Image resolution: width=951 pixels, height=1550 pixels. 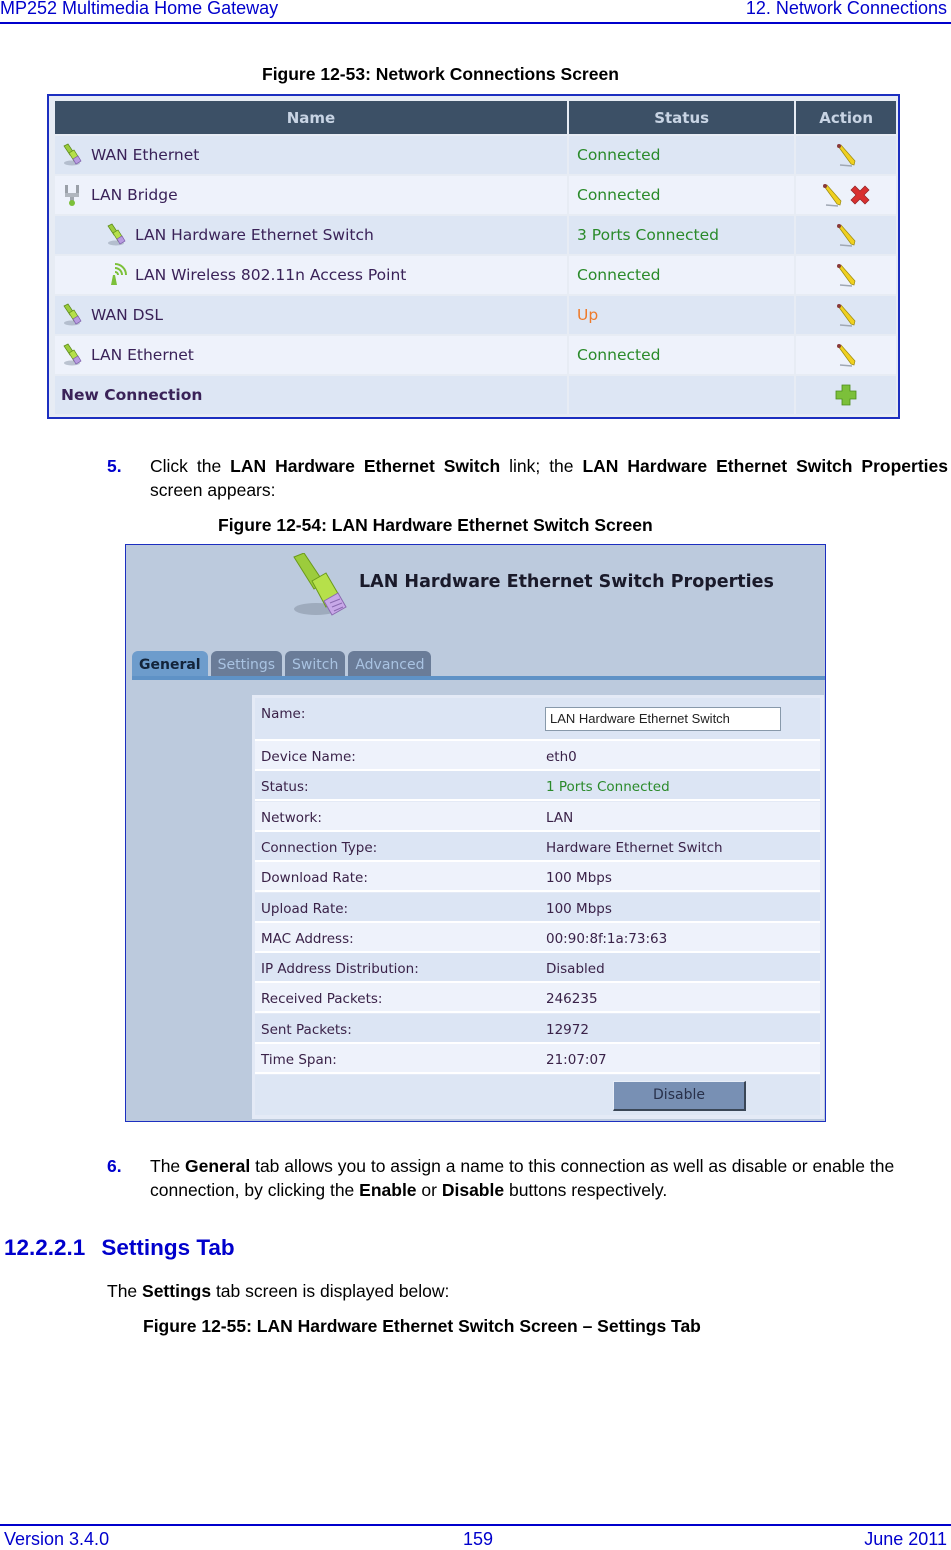 What do you see at coordinates (846, 117) in the screenshot?
I see `col-header-action: Action` at bounding box center [846, 117].